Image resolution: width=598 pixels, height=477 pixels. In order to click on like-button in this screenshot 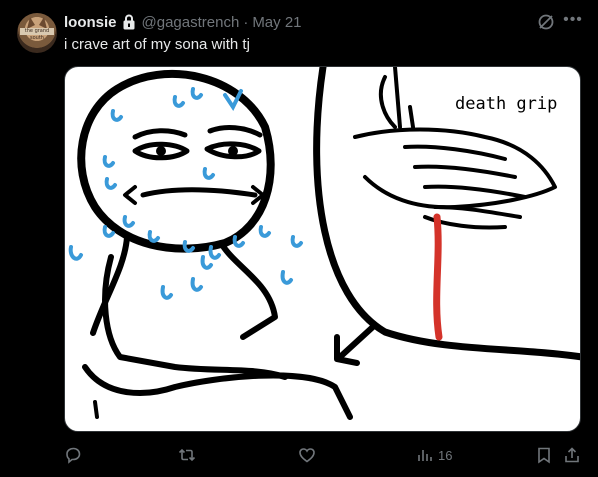, I will do `click(307, 455)`.